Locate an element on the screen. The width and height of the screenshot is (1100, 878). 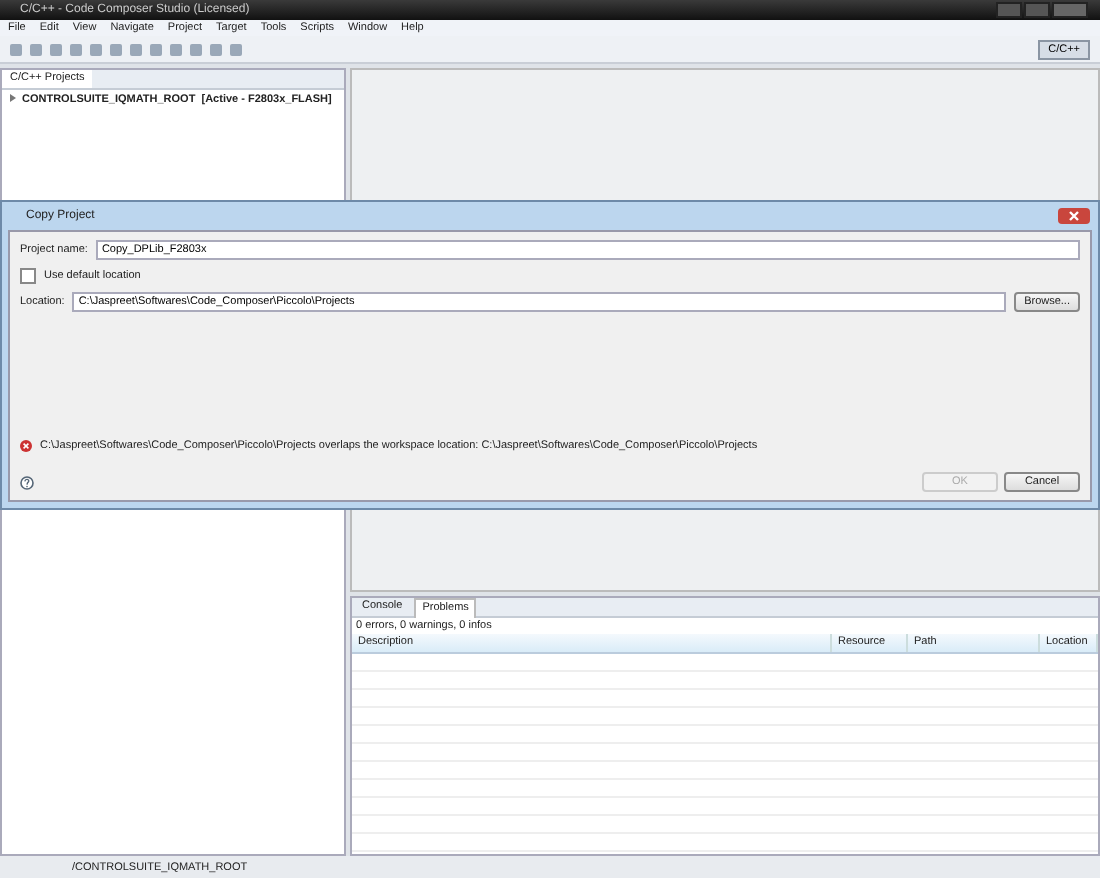
maximize-button is located at coordinates (1037, 10).